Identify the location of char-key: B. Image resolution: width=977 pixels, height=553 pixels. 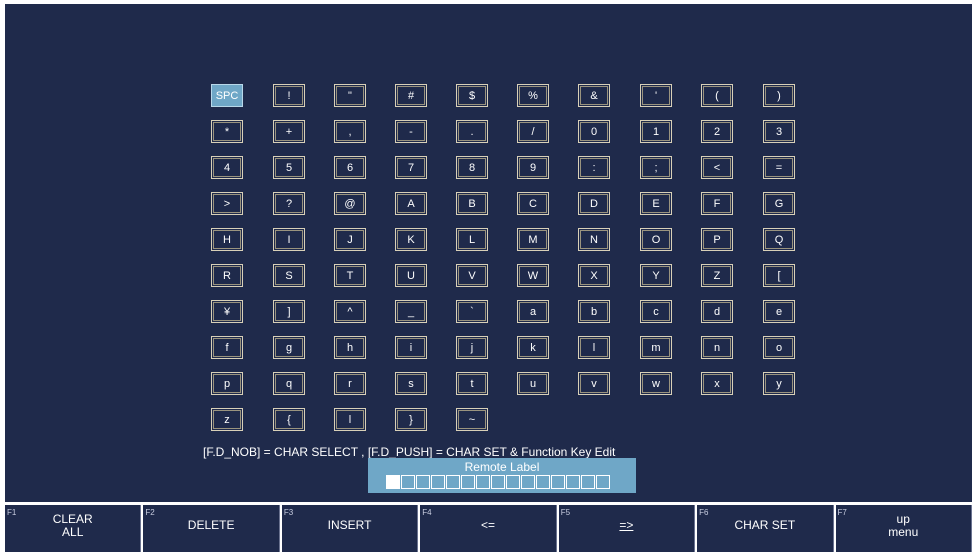
(472, 203).